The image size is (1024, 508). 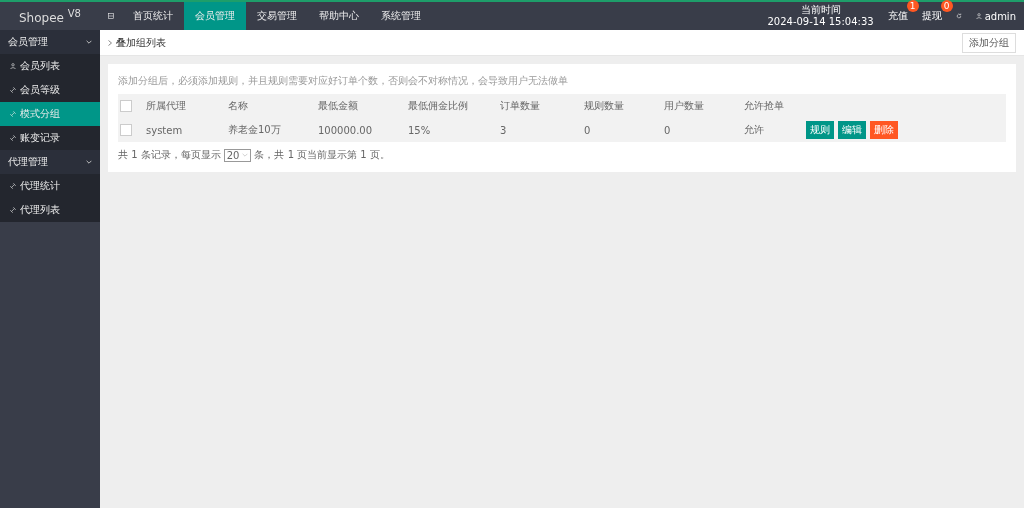 I want to click on table-cell: system, so click(x=164, y=130).